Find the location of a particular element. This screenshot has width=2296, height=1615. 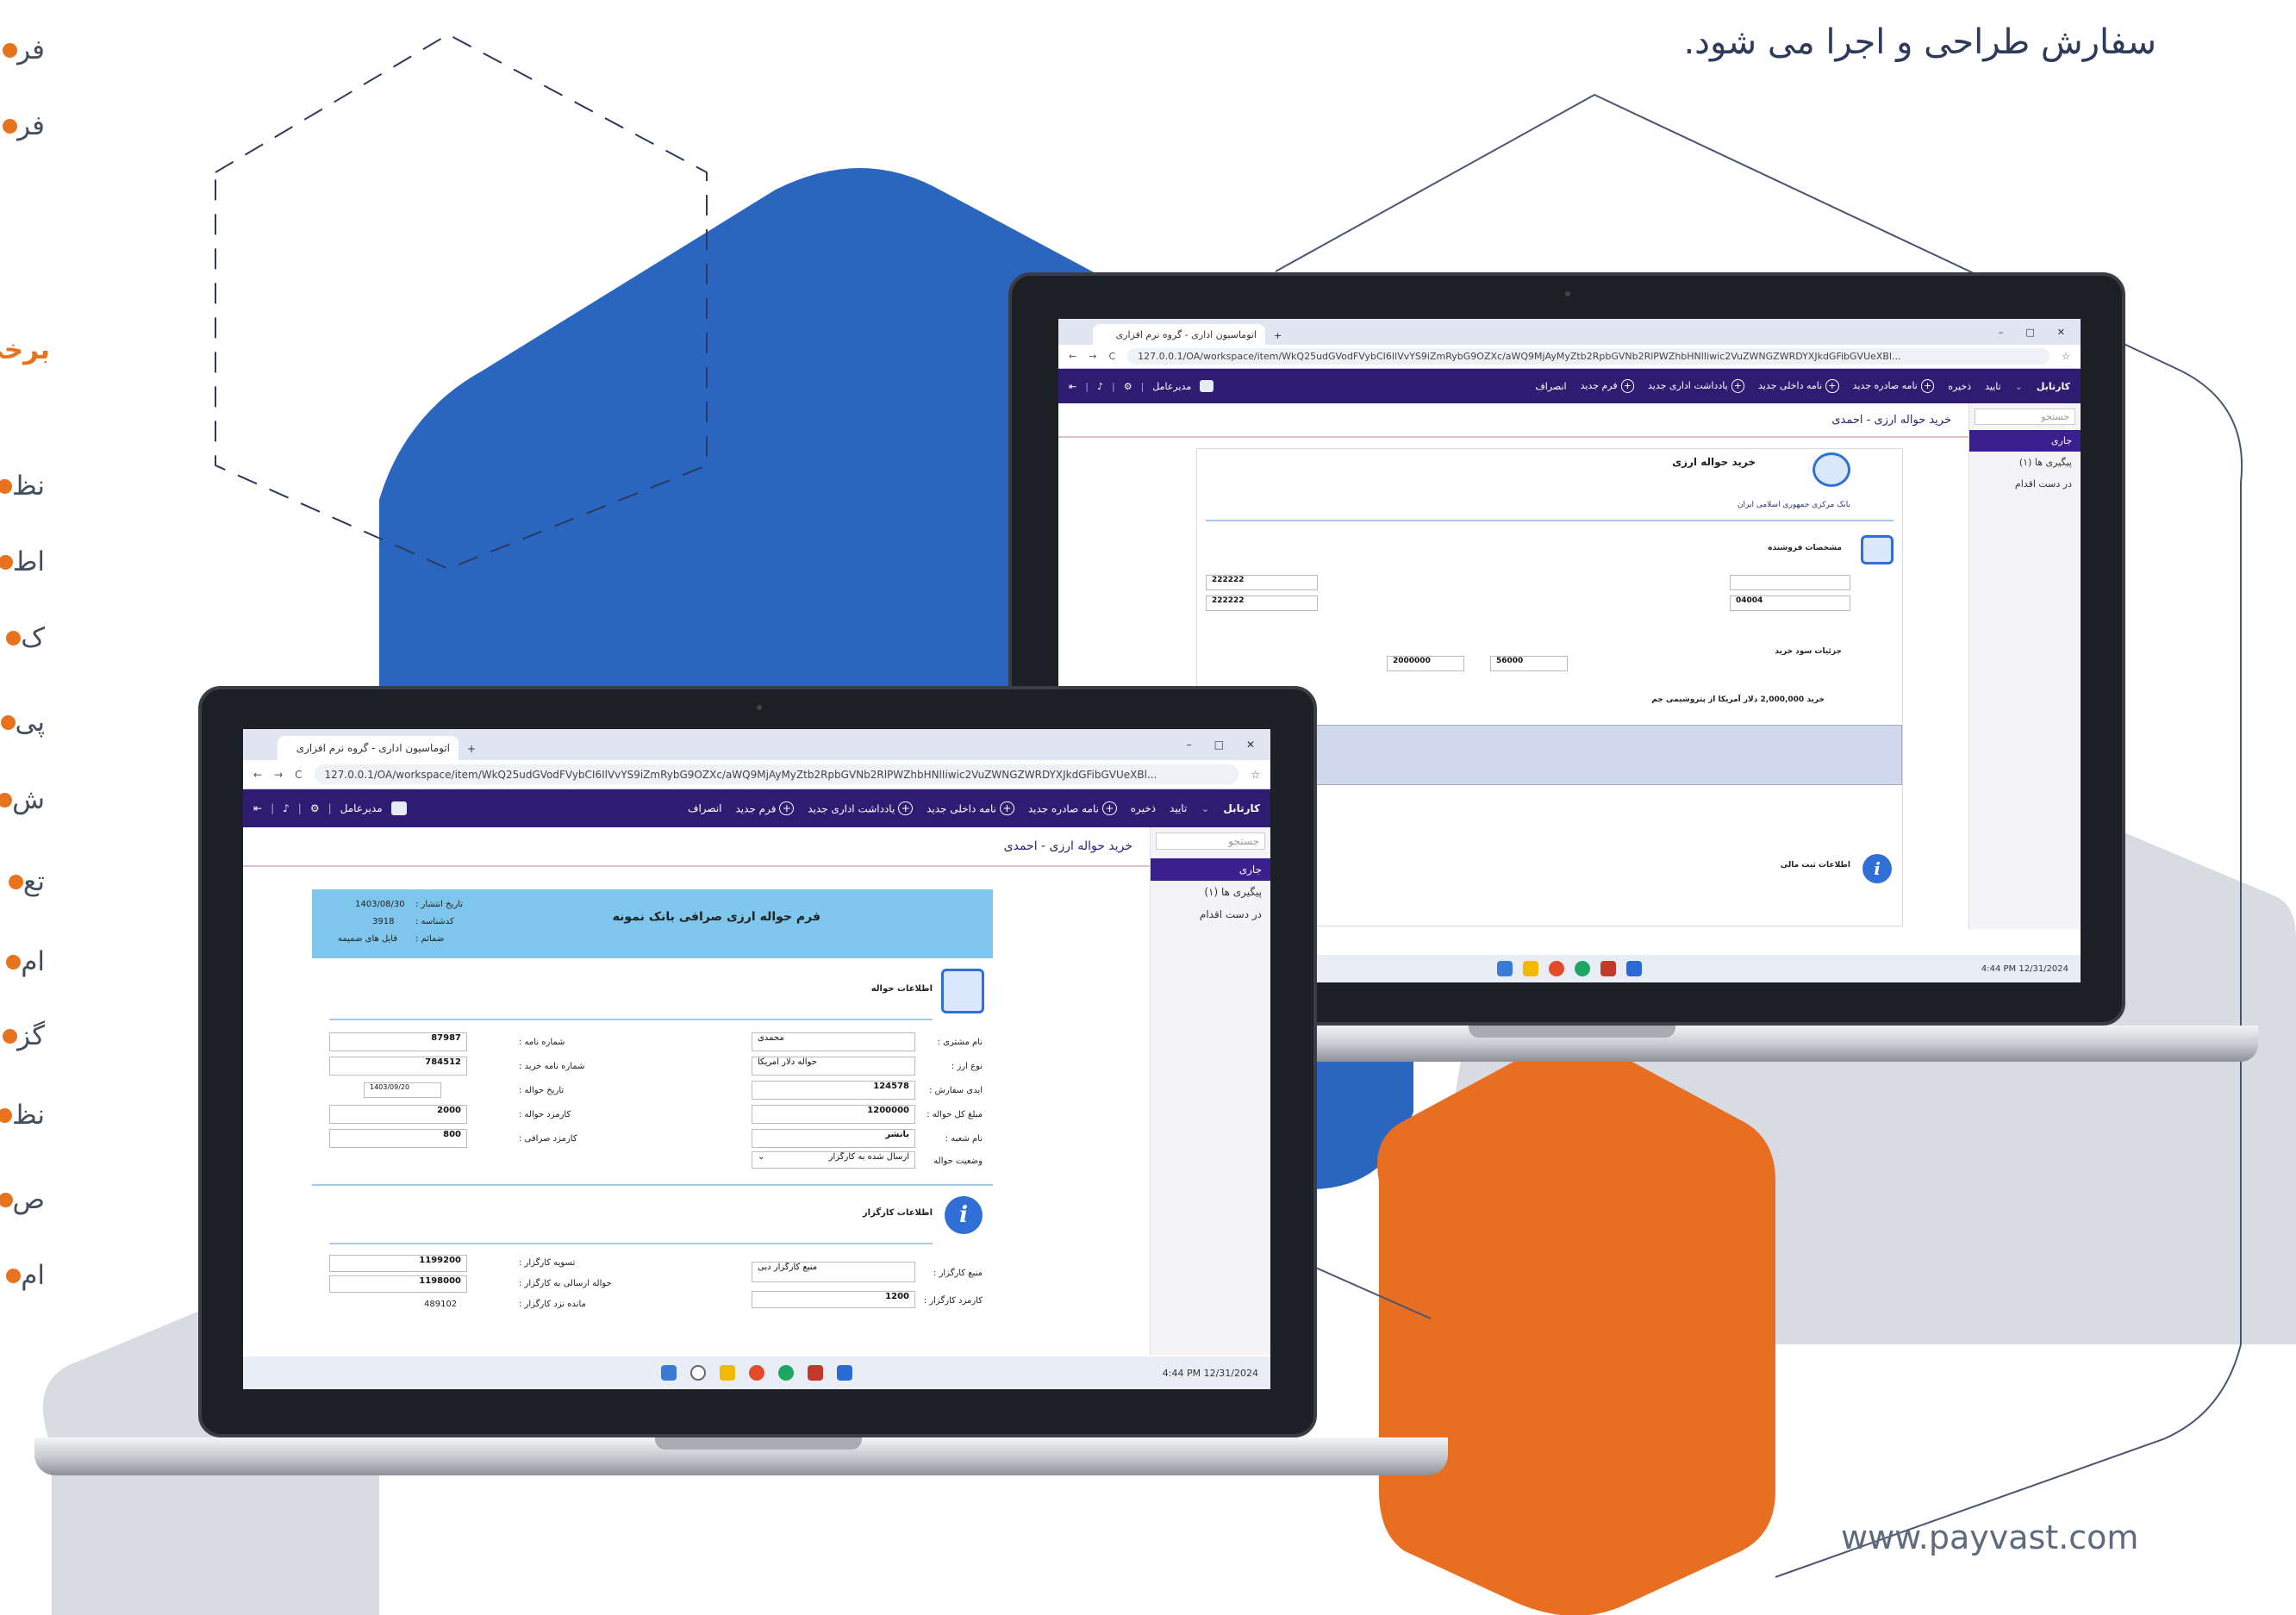

national-id-field: 222222 is located at coordinates (1262, 582).